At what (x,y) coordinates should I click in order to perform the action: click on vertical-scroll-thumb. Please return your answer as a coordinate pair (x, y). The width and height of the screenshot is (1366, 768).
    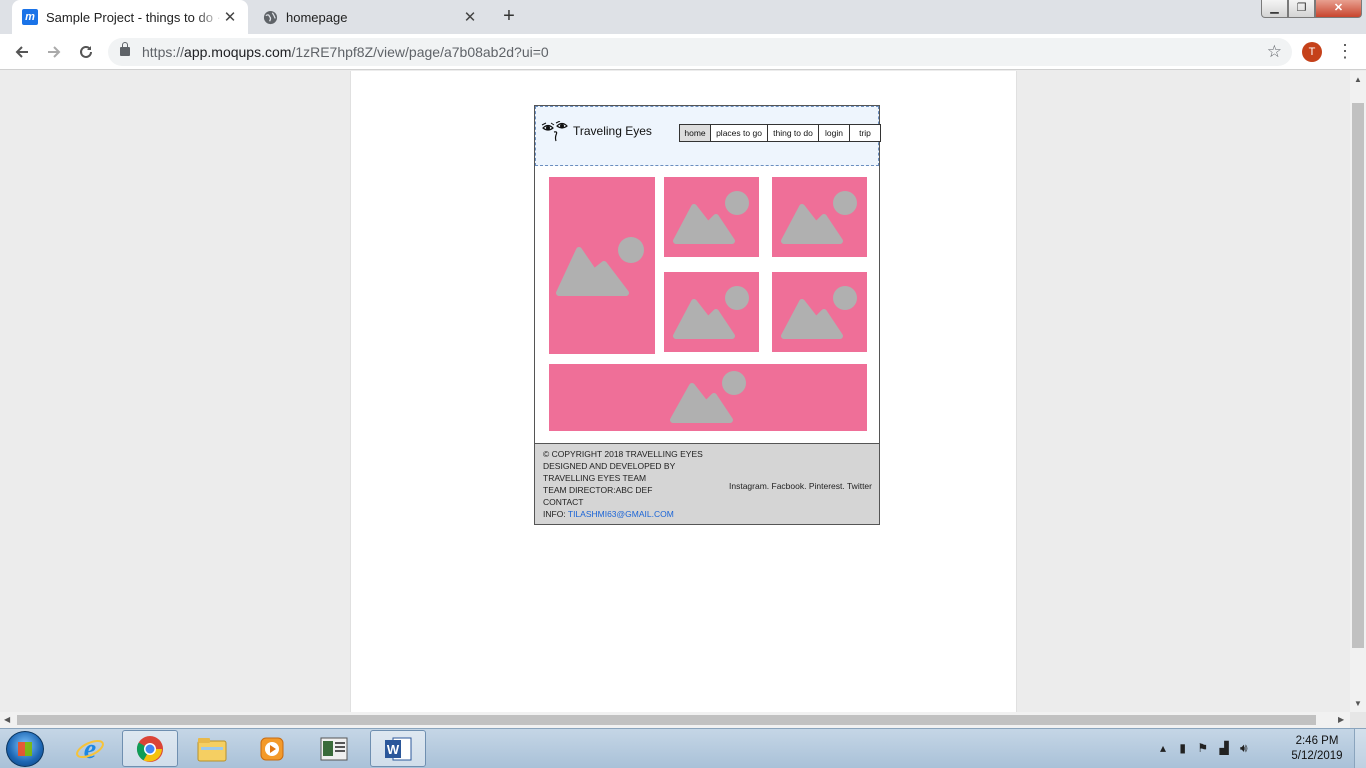
    Looking at the image, I should click on (1358, 375).